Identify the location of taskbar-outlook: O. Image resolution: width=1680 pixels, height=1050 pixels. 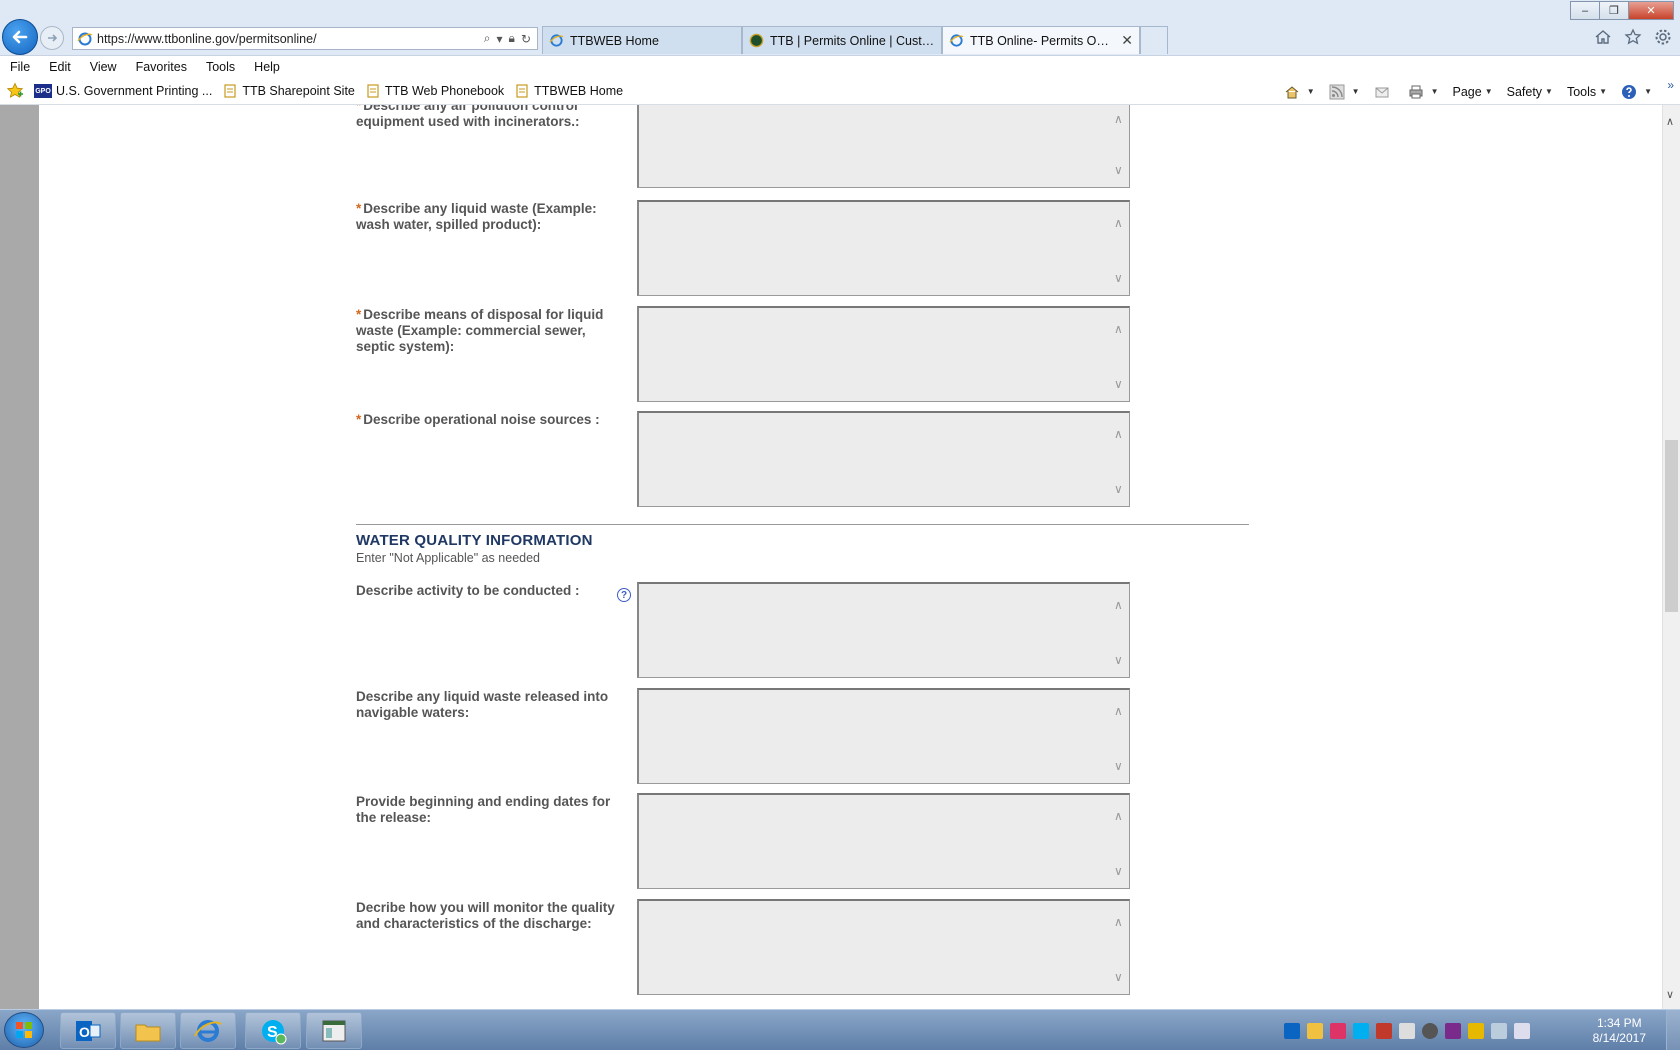
(88, 1030).